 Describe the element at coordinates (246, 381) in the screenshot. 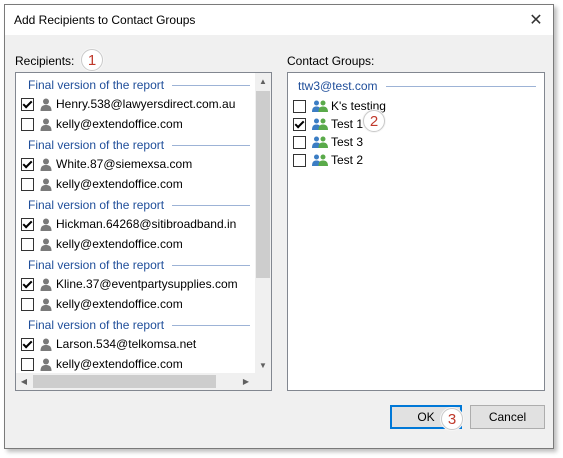

I see `scroll-right-arrow-icon: ▶` at that location.